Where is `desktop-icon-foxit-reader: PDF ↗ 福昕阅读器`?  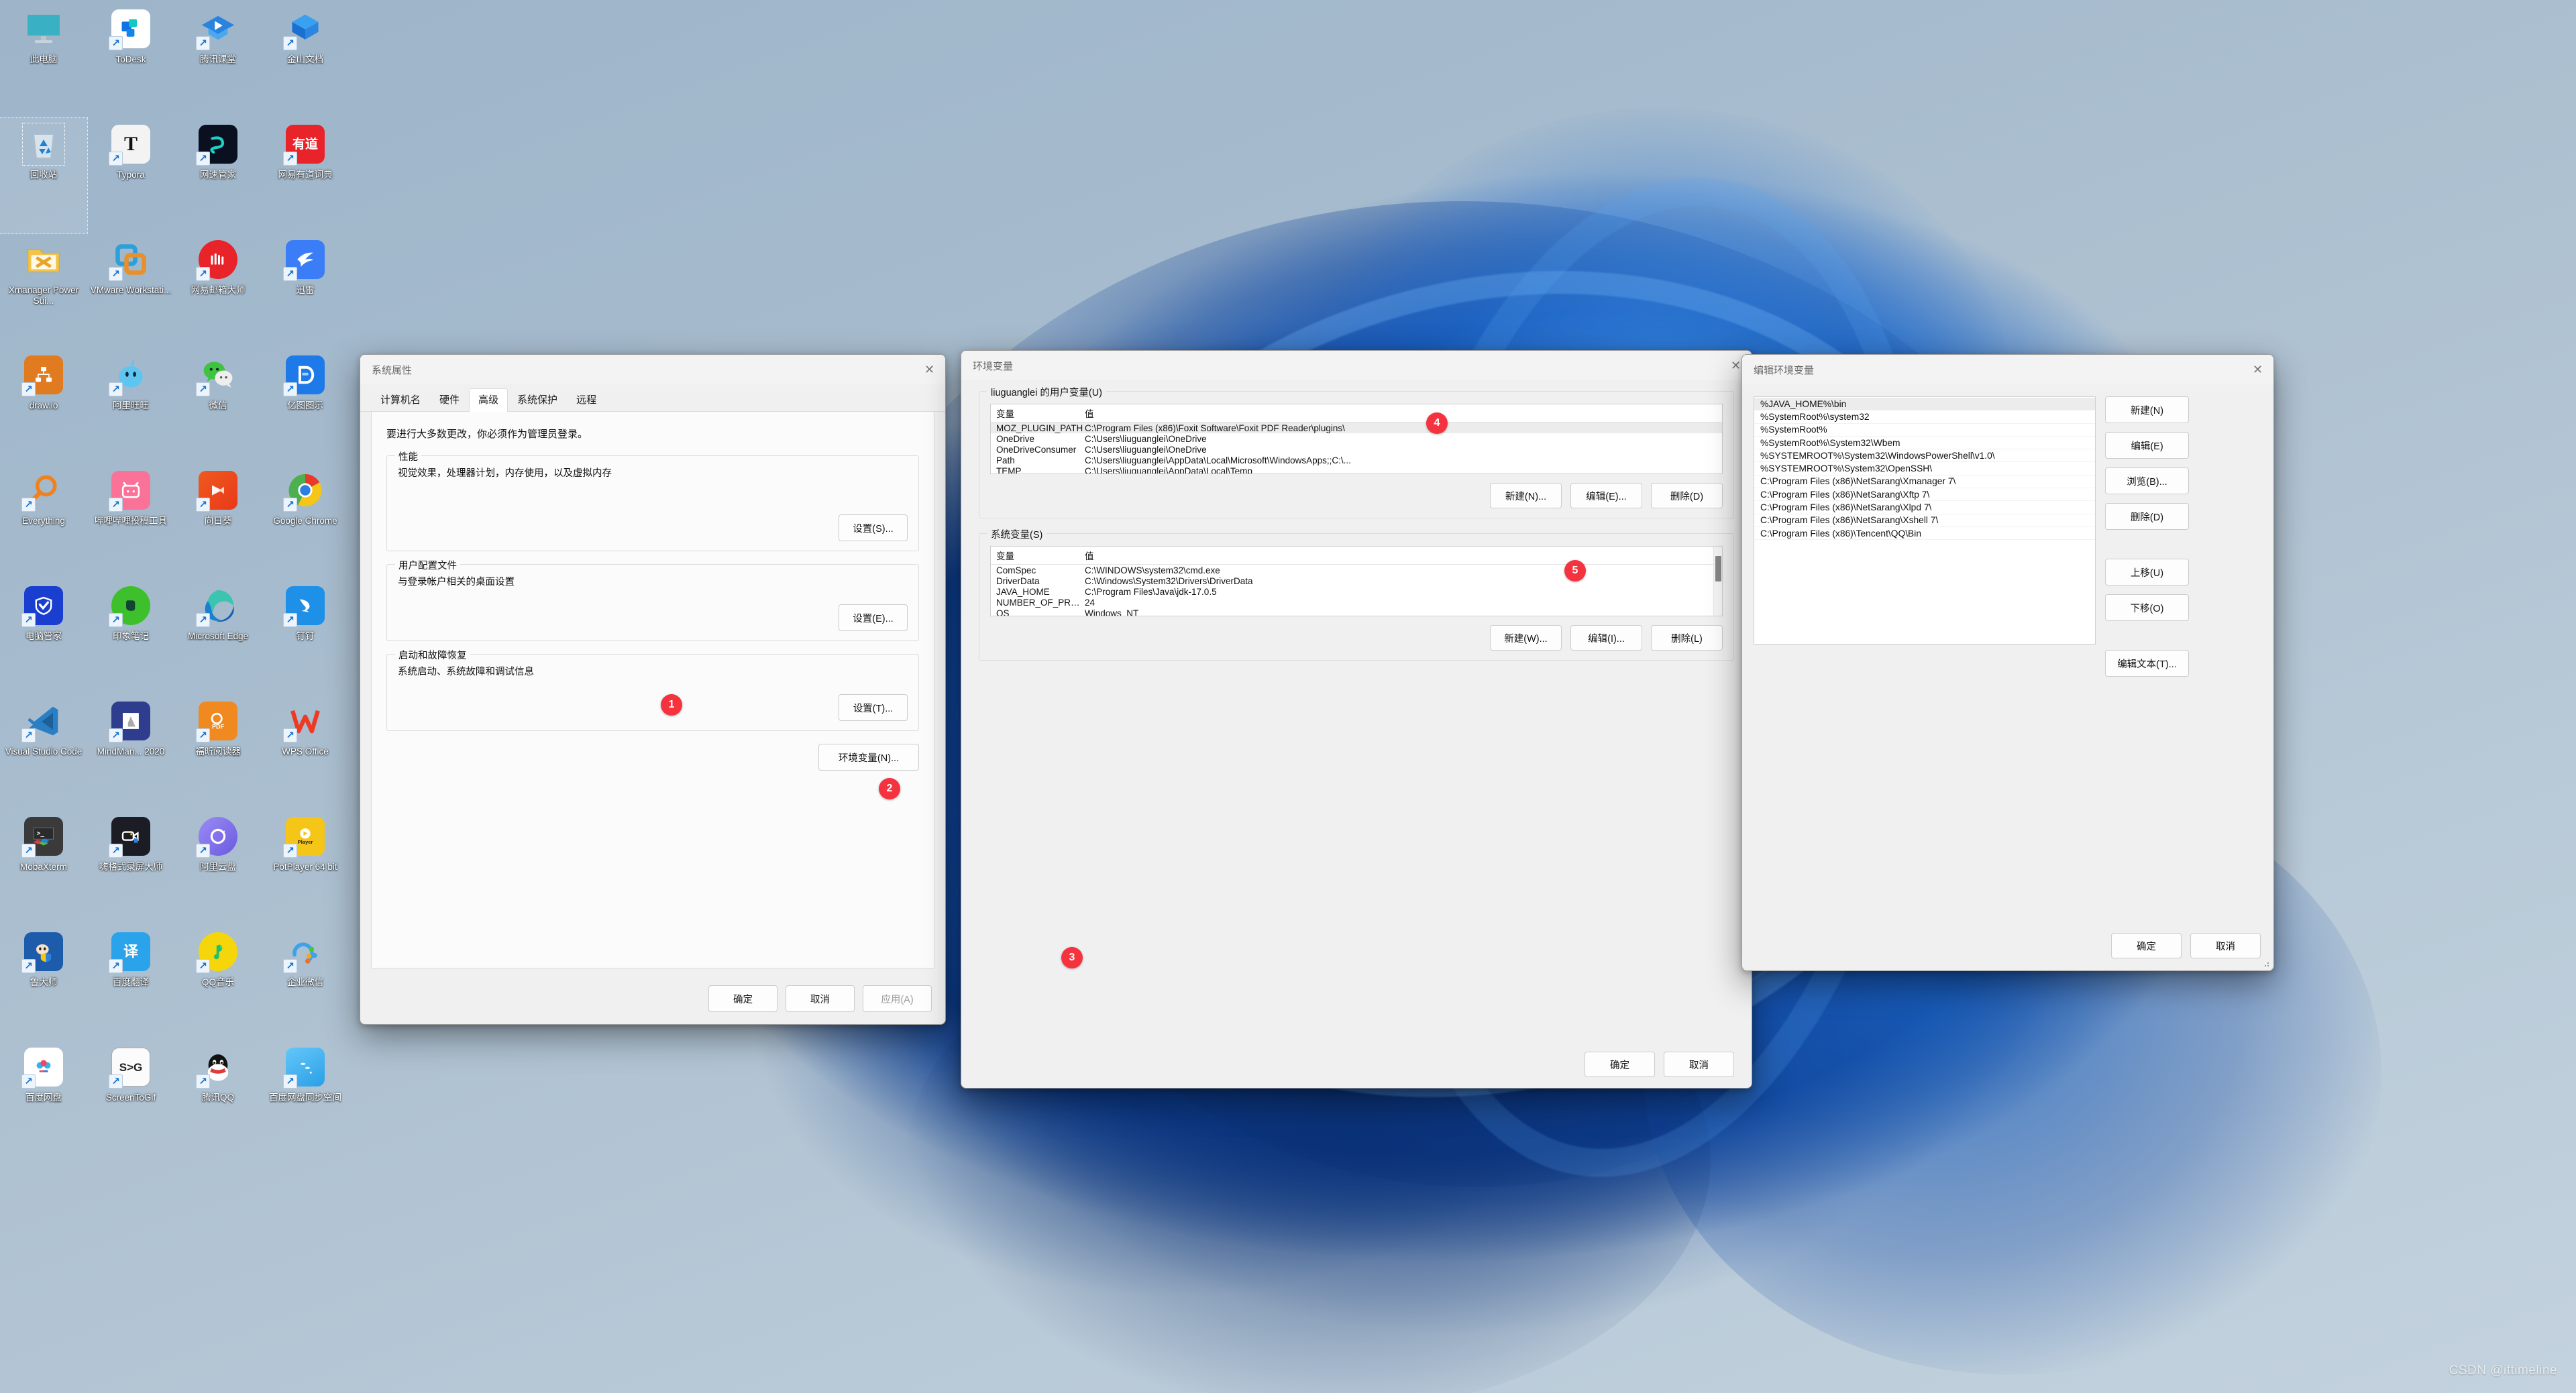
desktop-icon-foxit-reader: PDF ↗ 福昕阅读器 is located at coordinates (218, 753).